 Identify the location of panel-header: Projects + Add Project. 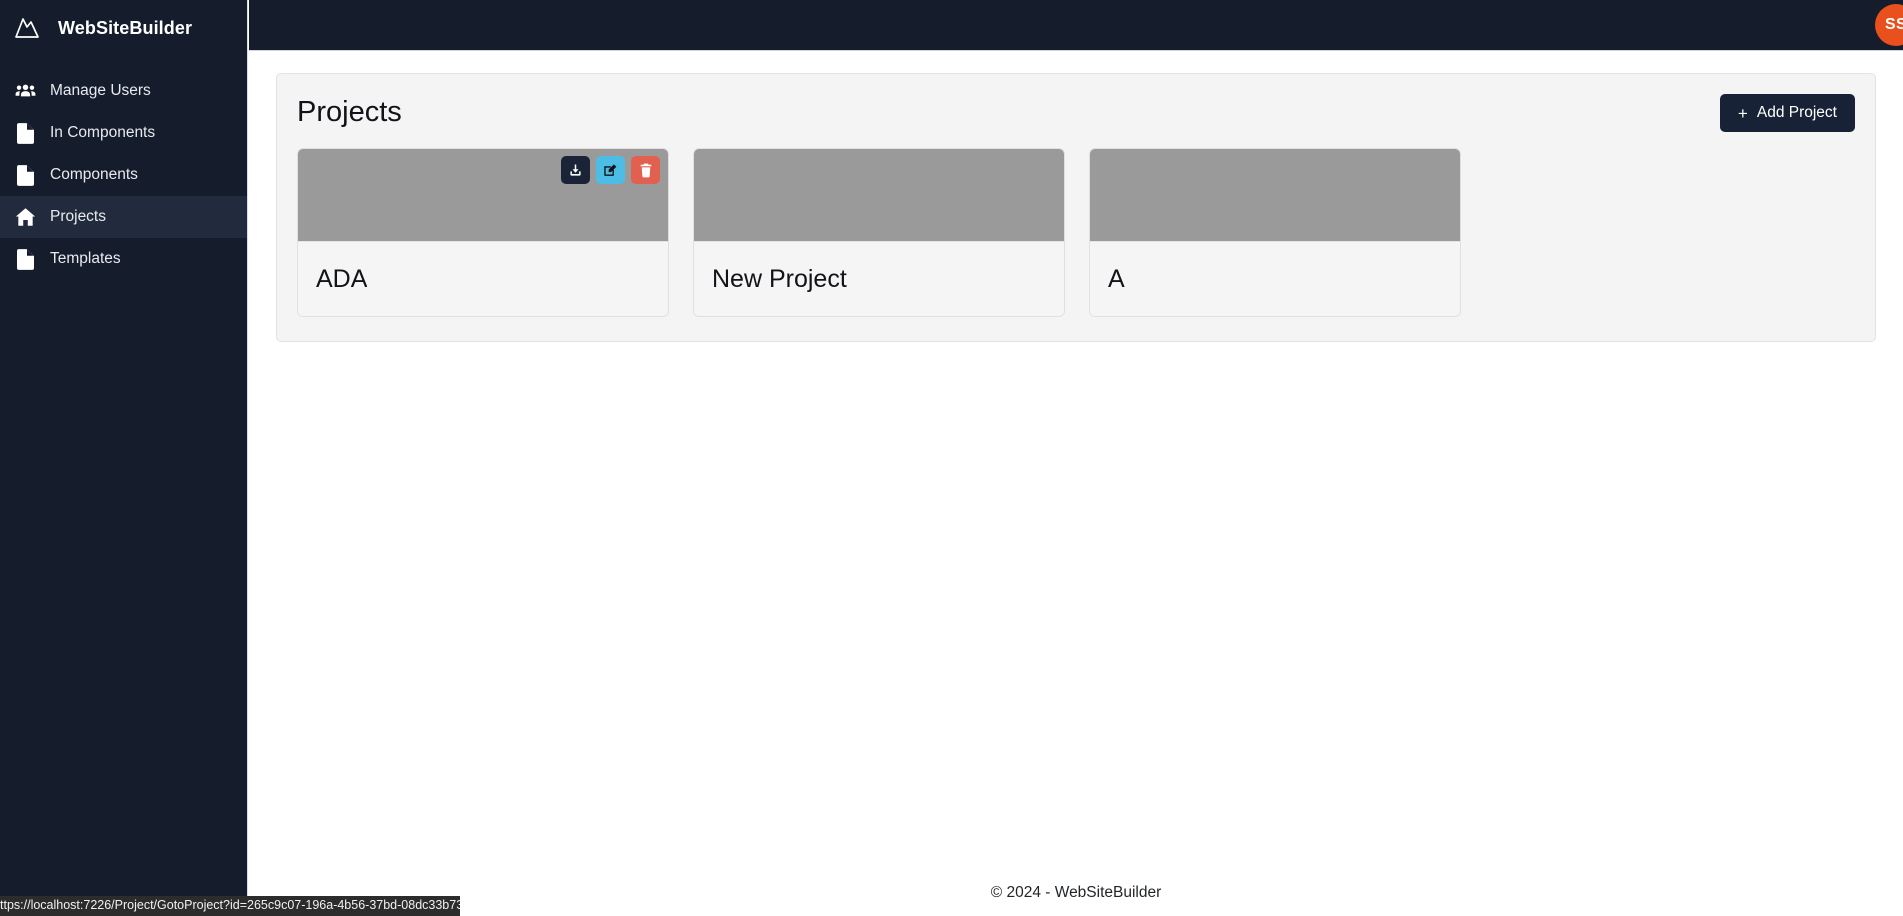
(1076, 118).